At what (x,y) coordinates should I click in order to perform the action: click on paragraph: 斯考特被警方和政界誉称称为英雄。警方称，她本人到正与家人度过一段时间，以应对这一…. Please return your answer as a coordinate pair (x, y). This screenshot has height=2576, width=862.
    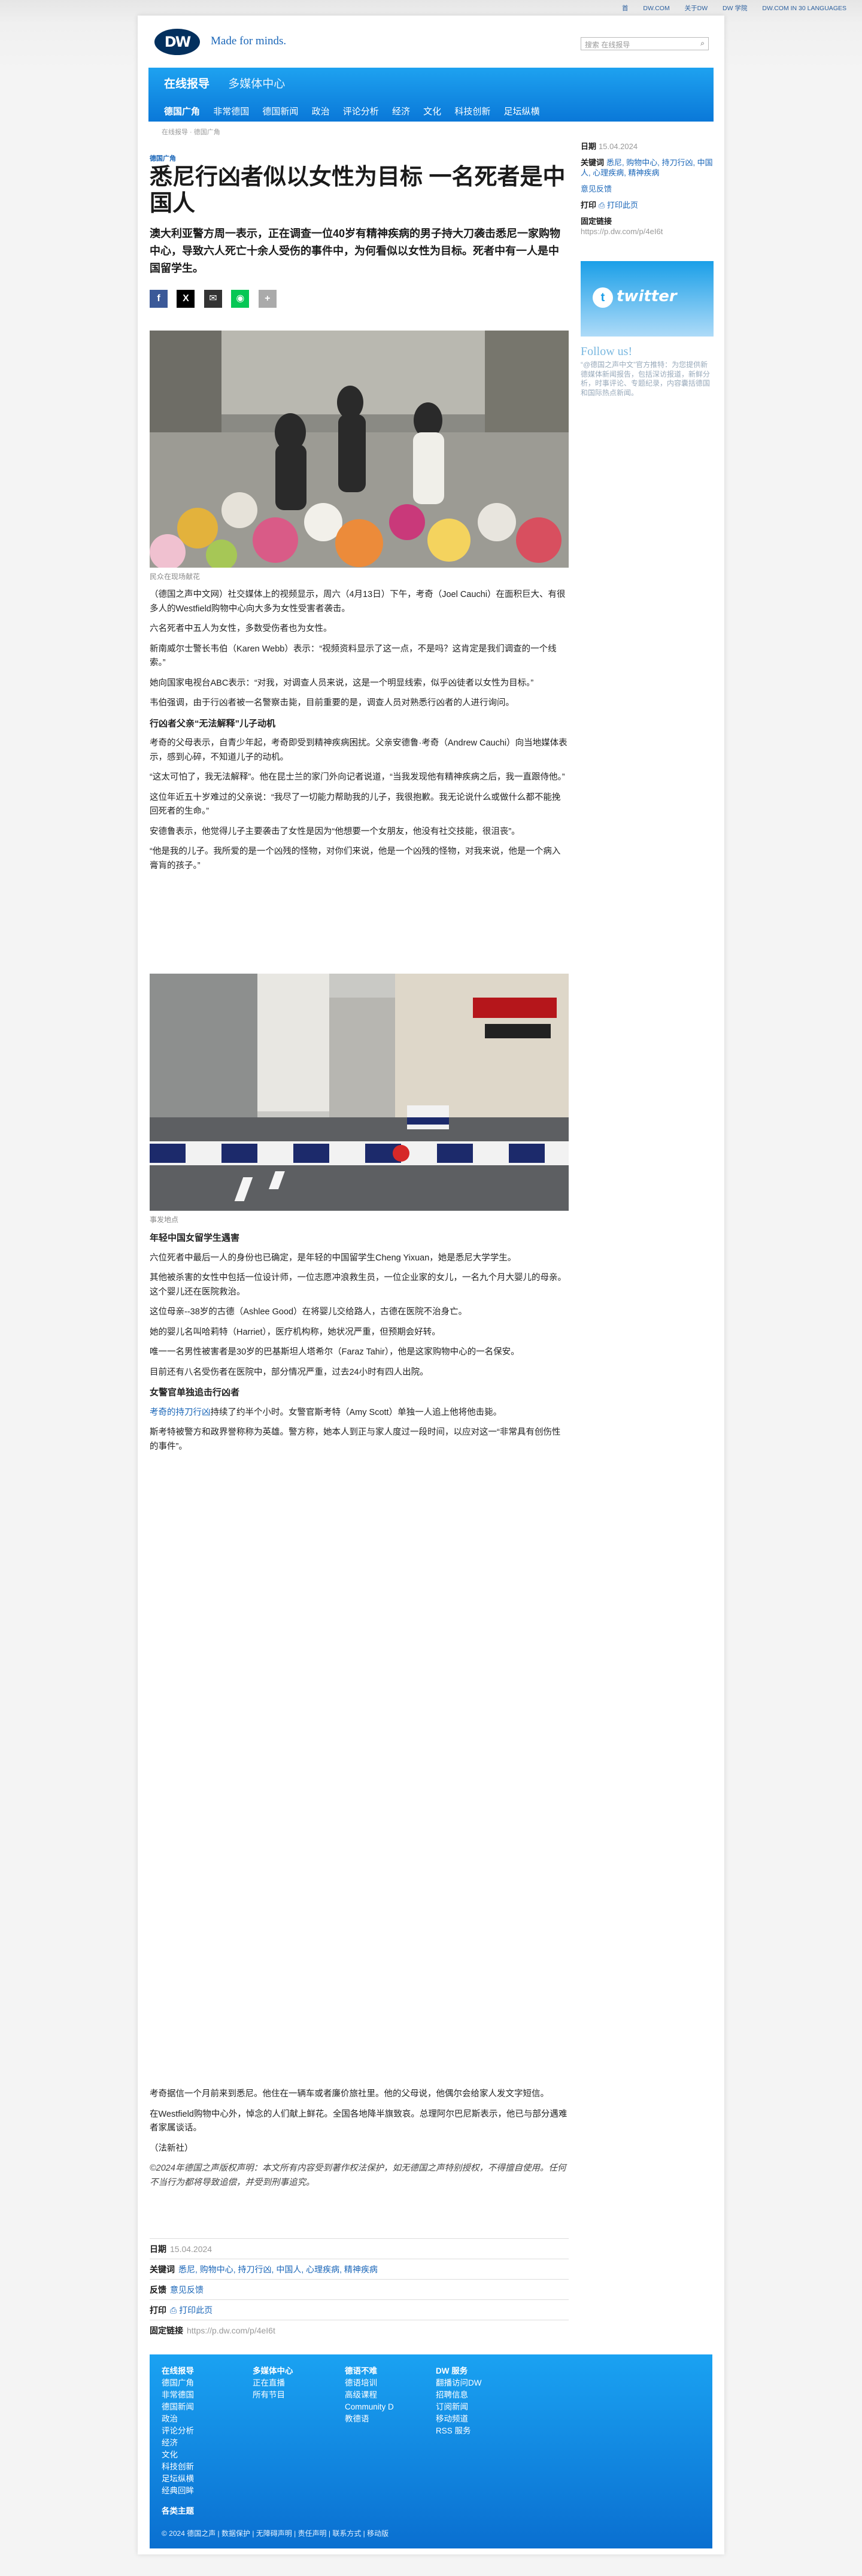
    Looking at the image, I should click on (355, 1439).